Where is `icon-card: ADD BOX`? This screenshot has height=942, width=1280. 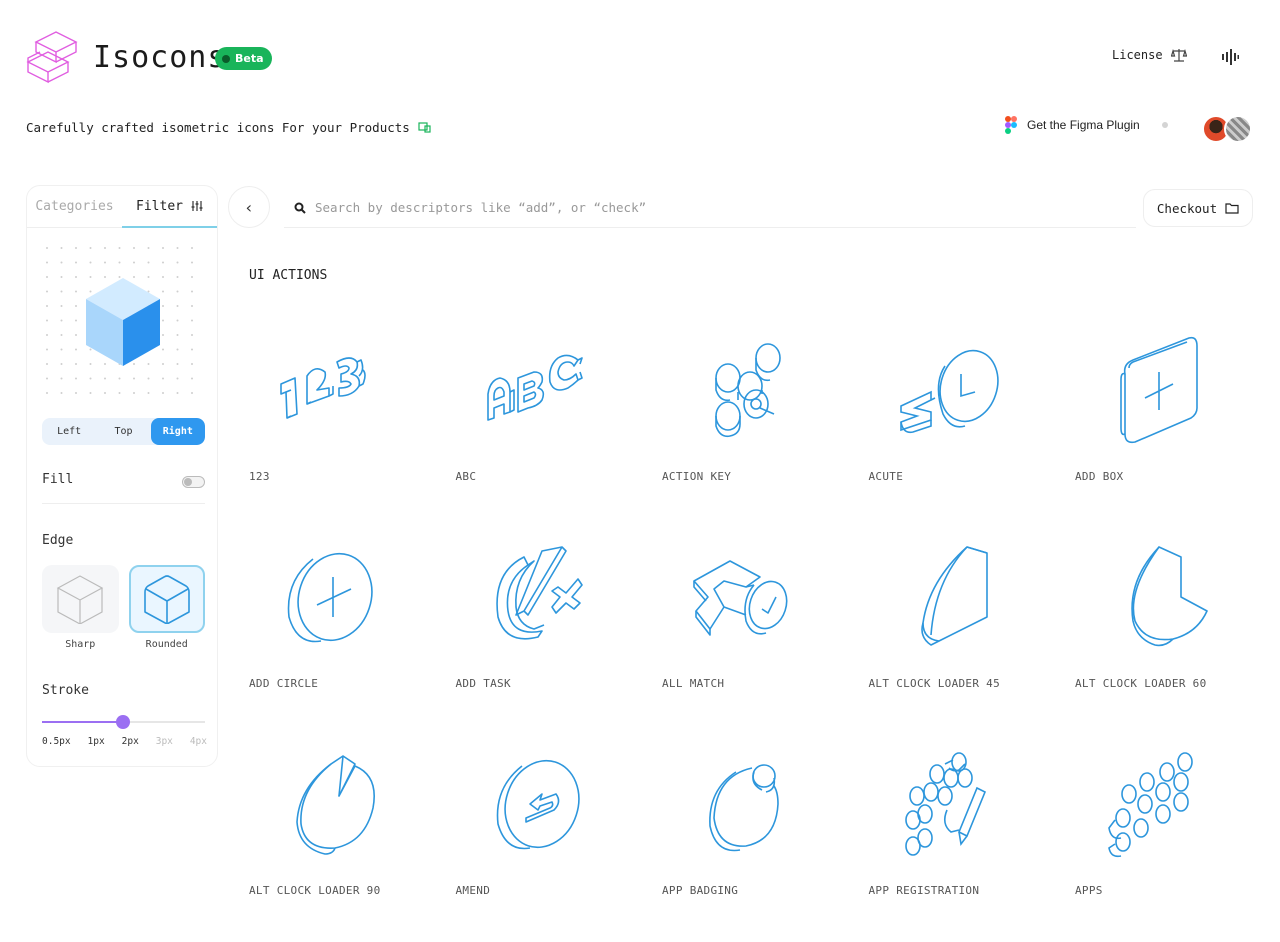
icon-card: ADD BOX is located at coordinates (1177, 429).